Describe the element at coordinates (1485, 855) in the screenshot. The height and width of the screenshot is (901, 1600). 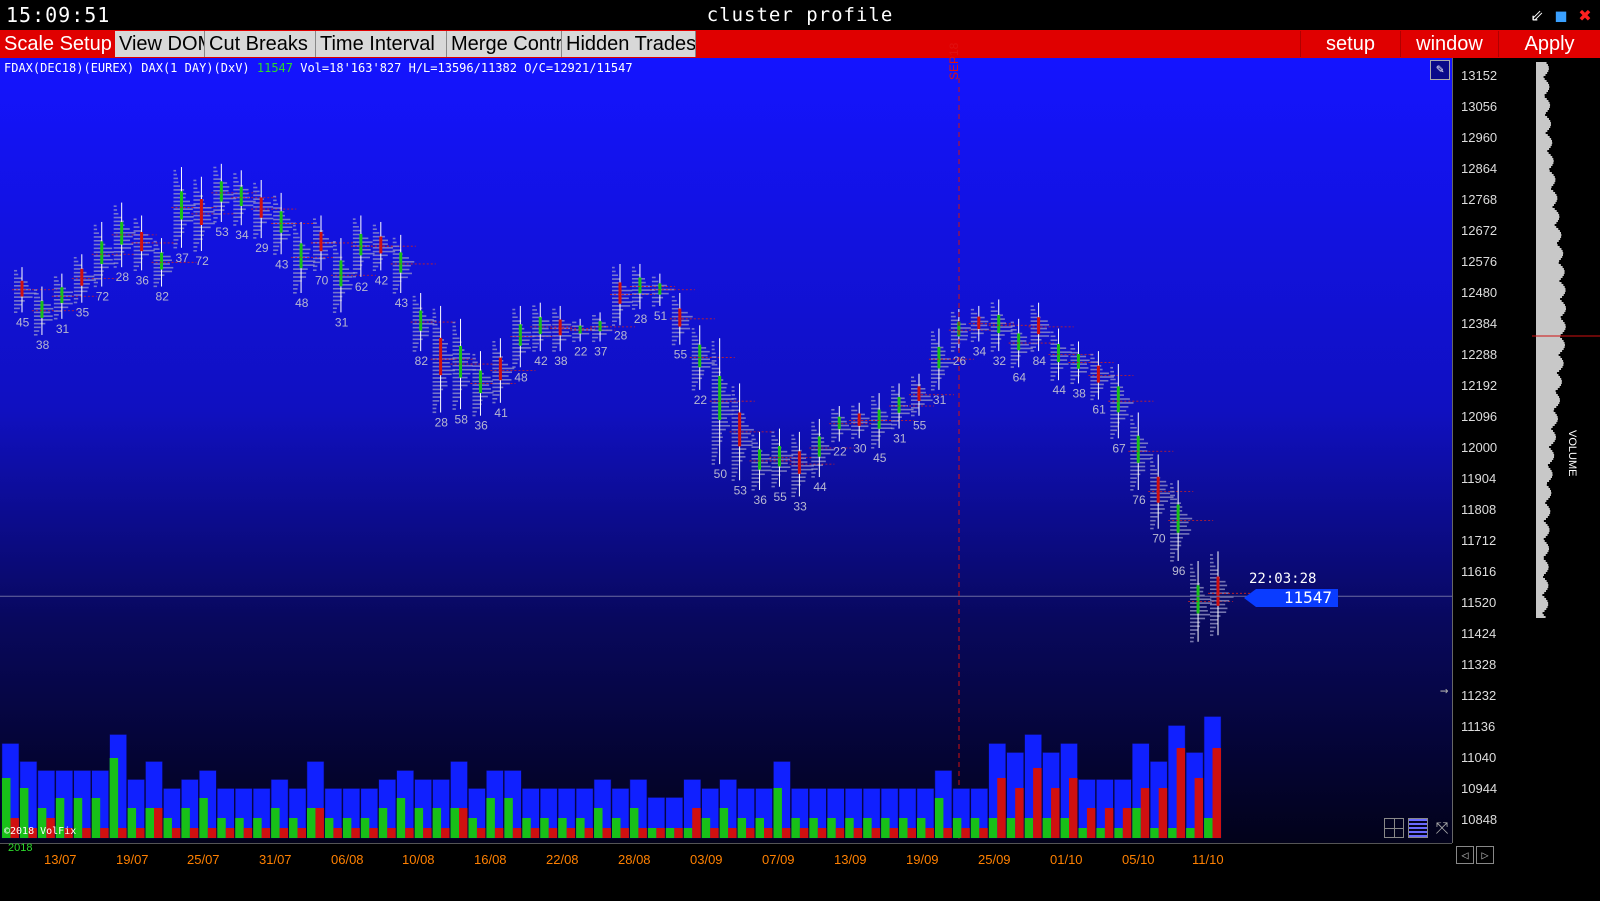
I see `scroll-right-icon: ▷` at that location.